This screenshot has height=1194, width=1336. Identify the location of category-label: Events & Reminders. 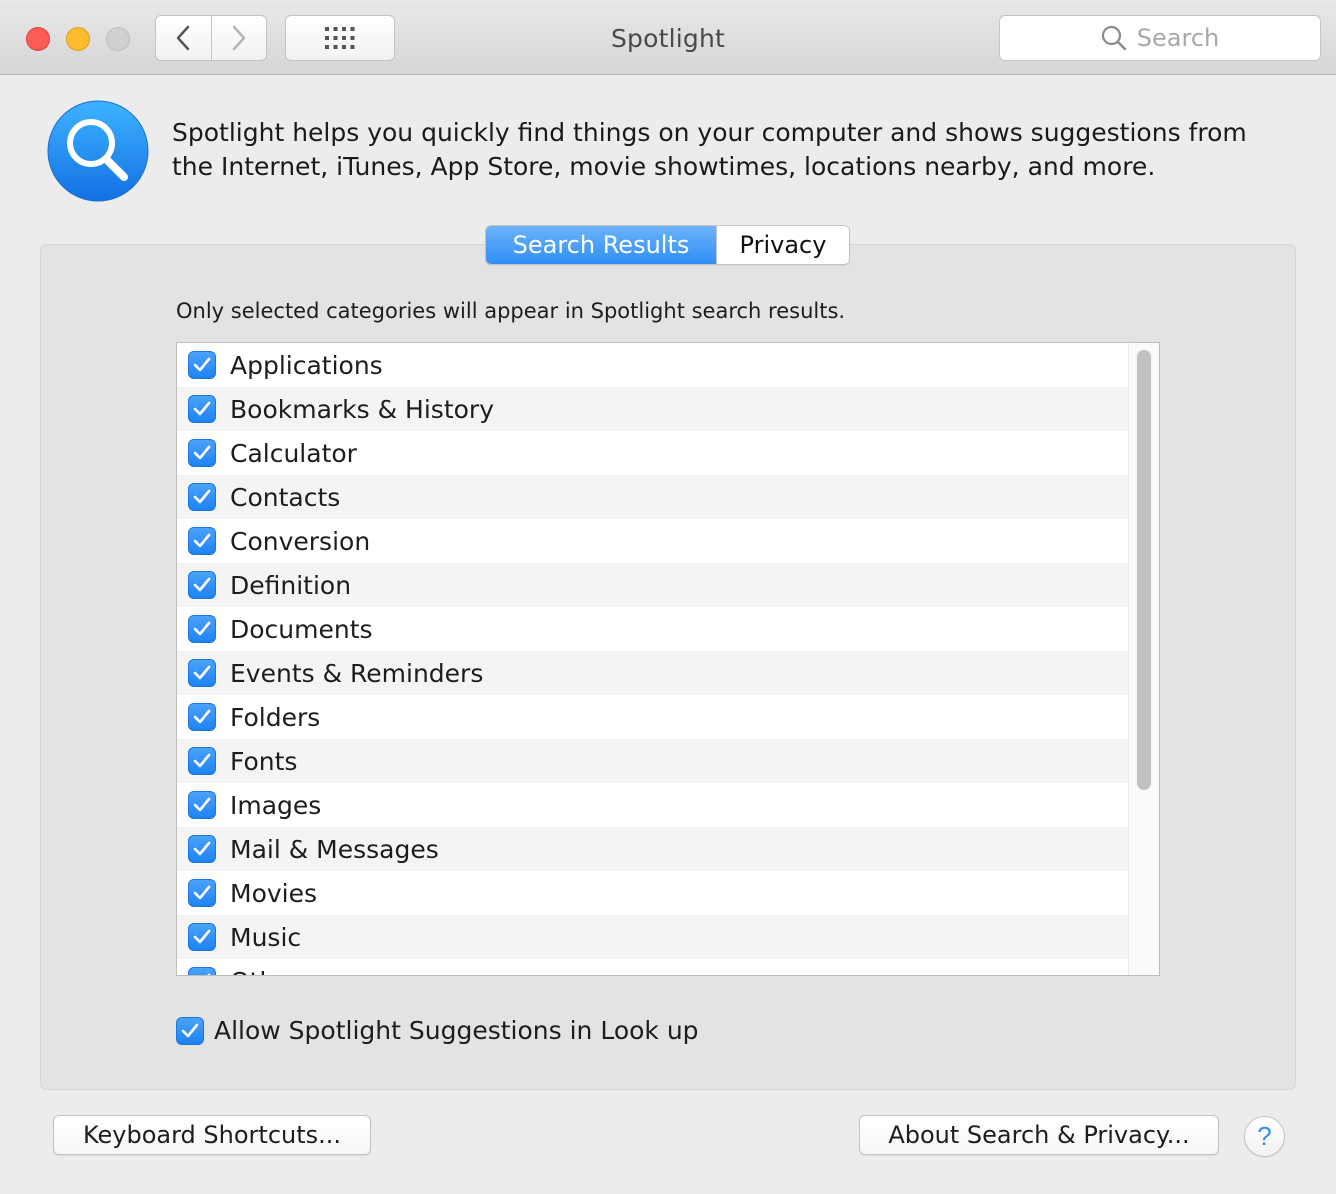
(357, 673).